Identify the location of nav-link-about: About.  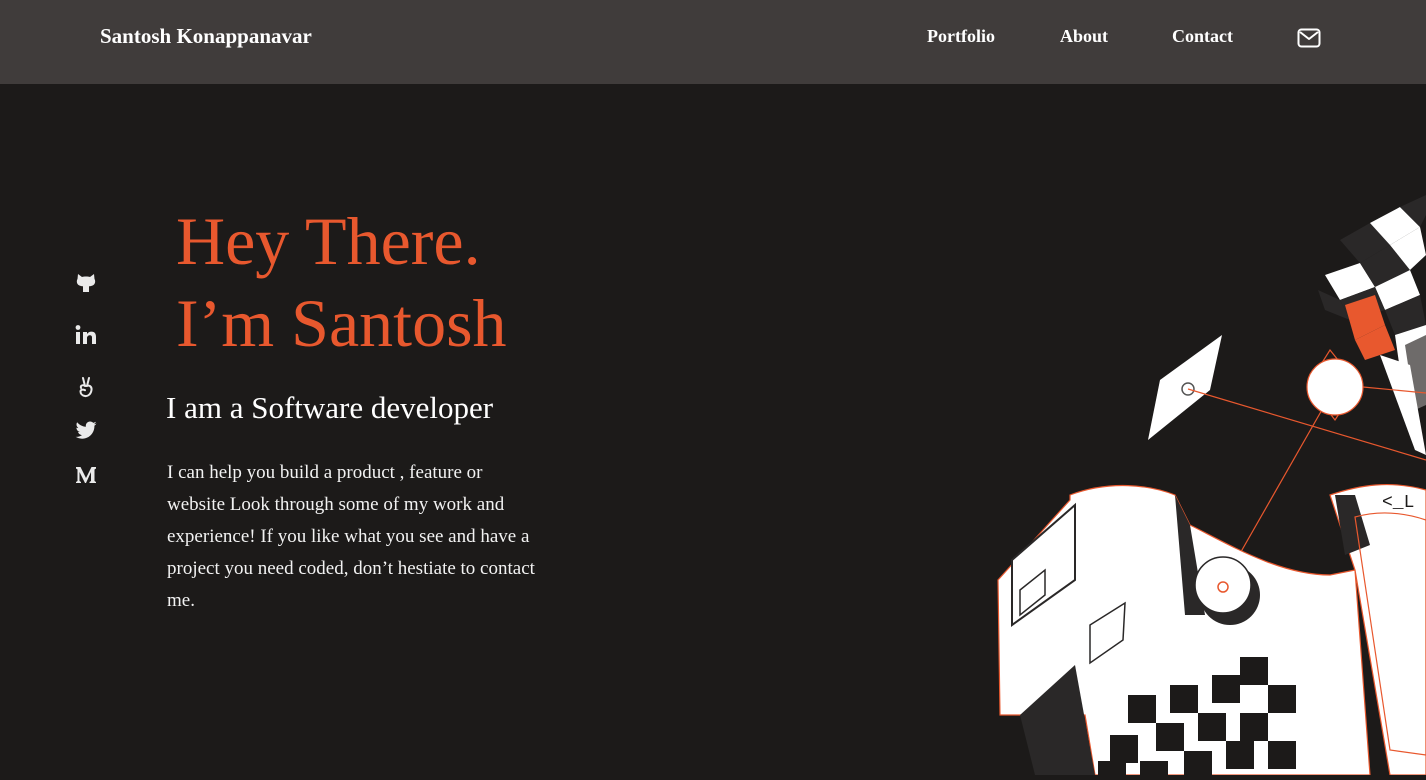
(1084, 36).